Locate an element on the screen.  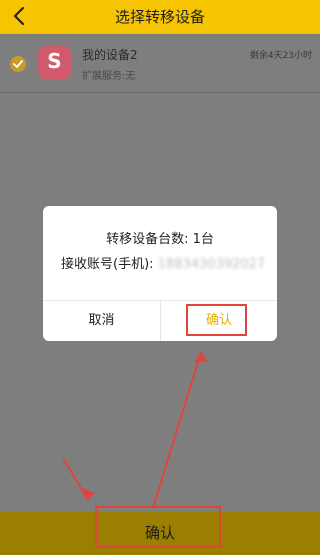
device-name: 我的设备2 is located at coordinates (110, 55).